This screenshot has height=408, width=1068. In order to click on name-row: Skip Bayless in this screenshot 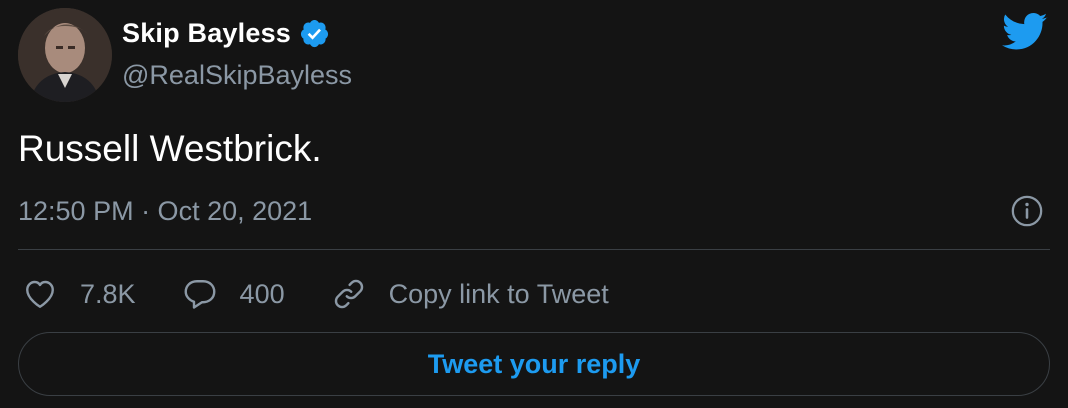, I will do `click(226, 33)`.